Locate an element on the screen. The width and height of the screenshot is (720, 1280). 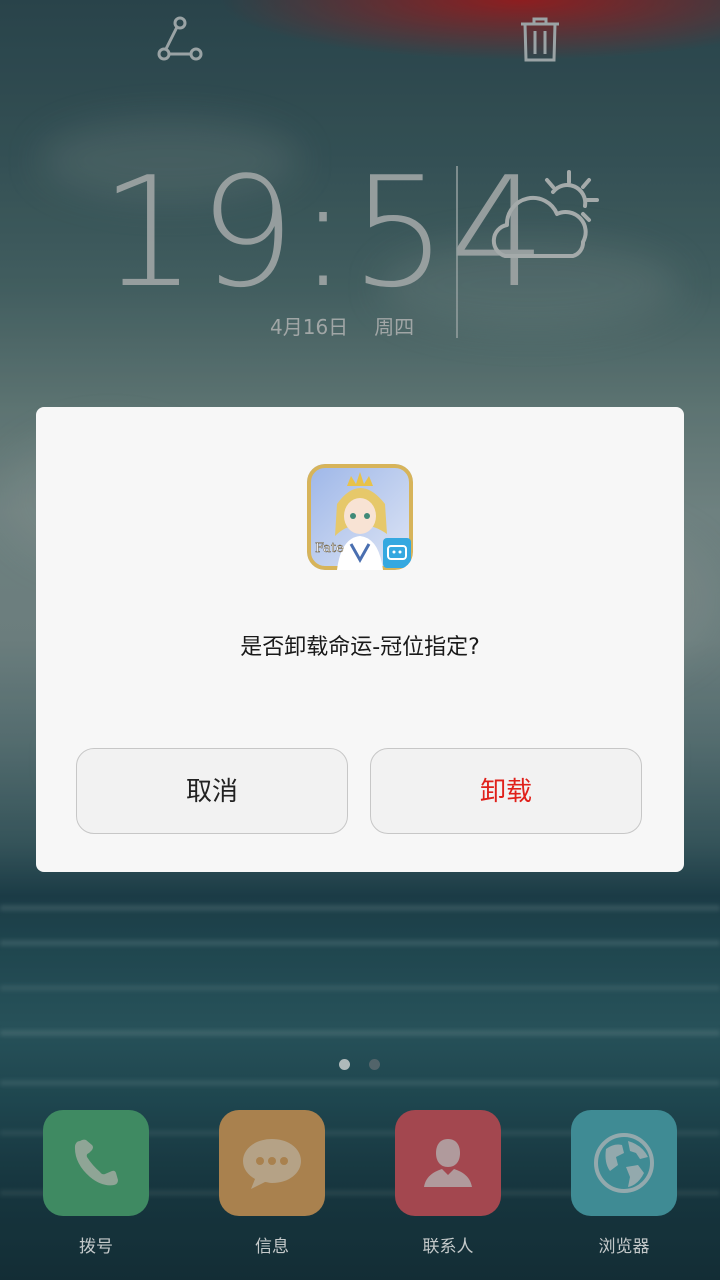
person-icon is located at coordinates (448, 1163).